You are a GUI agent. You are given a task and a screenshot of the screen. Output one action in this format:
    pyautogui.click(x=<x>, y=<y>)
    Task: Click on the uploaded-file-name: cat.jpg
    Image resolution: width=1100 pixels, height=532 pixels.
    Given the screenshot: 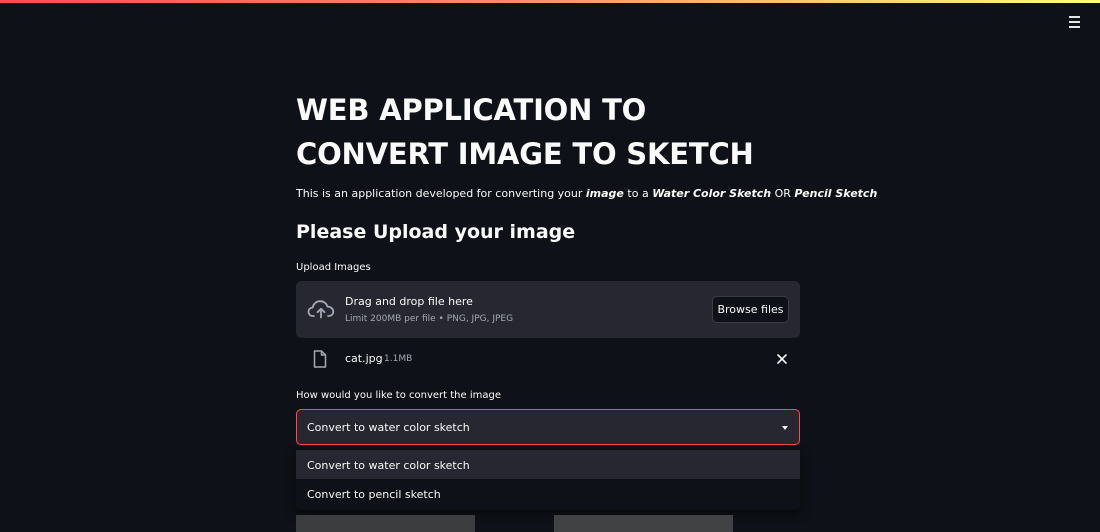 What is the action you would take?
    pyautogui.click(x=364, y=358)
    